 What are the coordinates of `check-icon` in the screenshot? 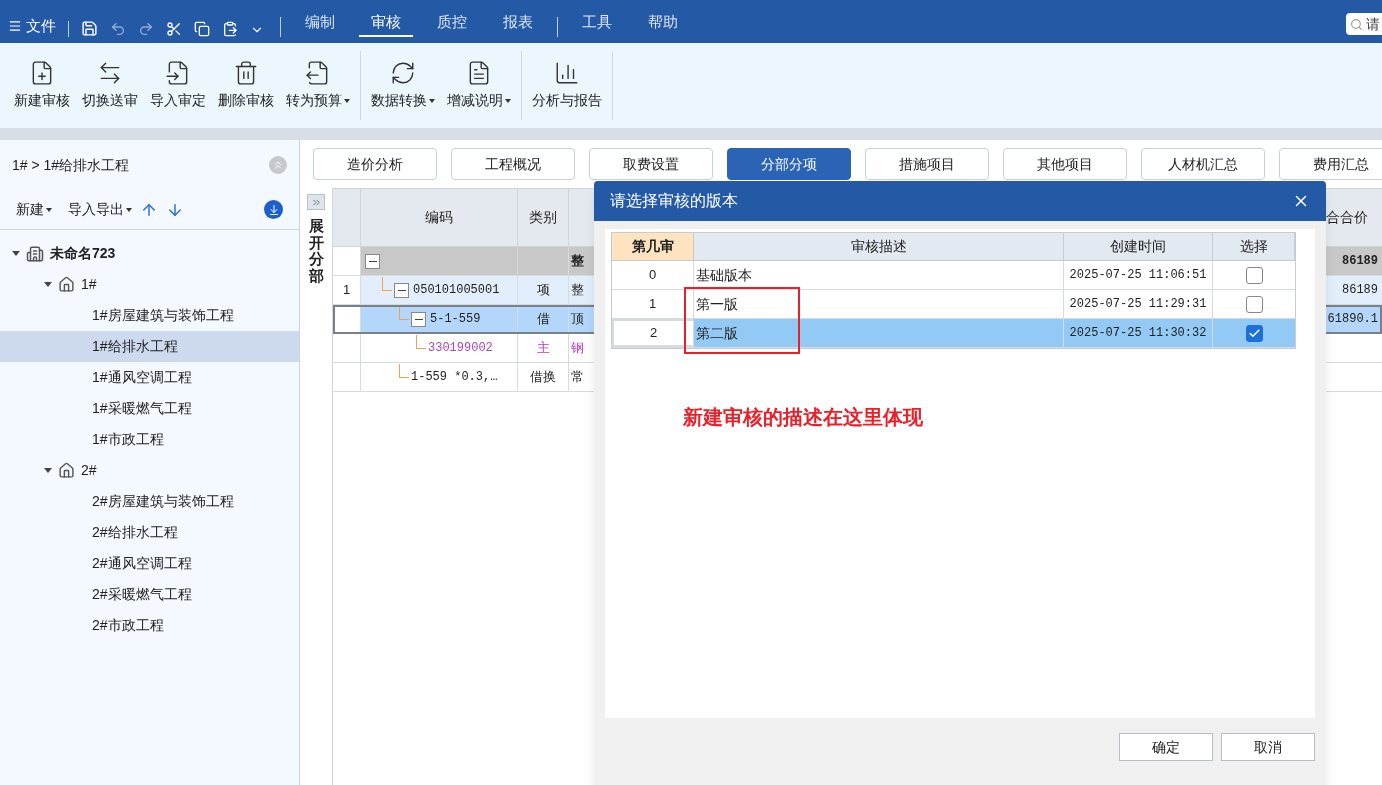 It's located at (1254, 333).